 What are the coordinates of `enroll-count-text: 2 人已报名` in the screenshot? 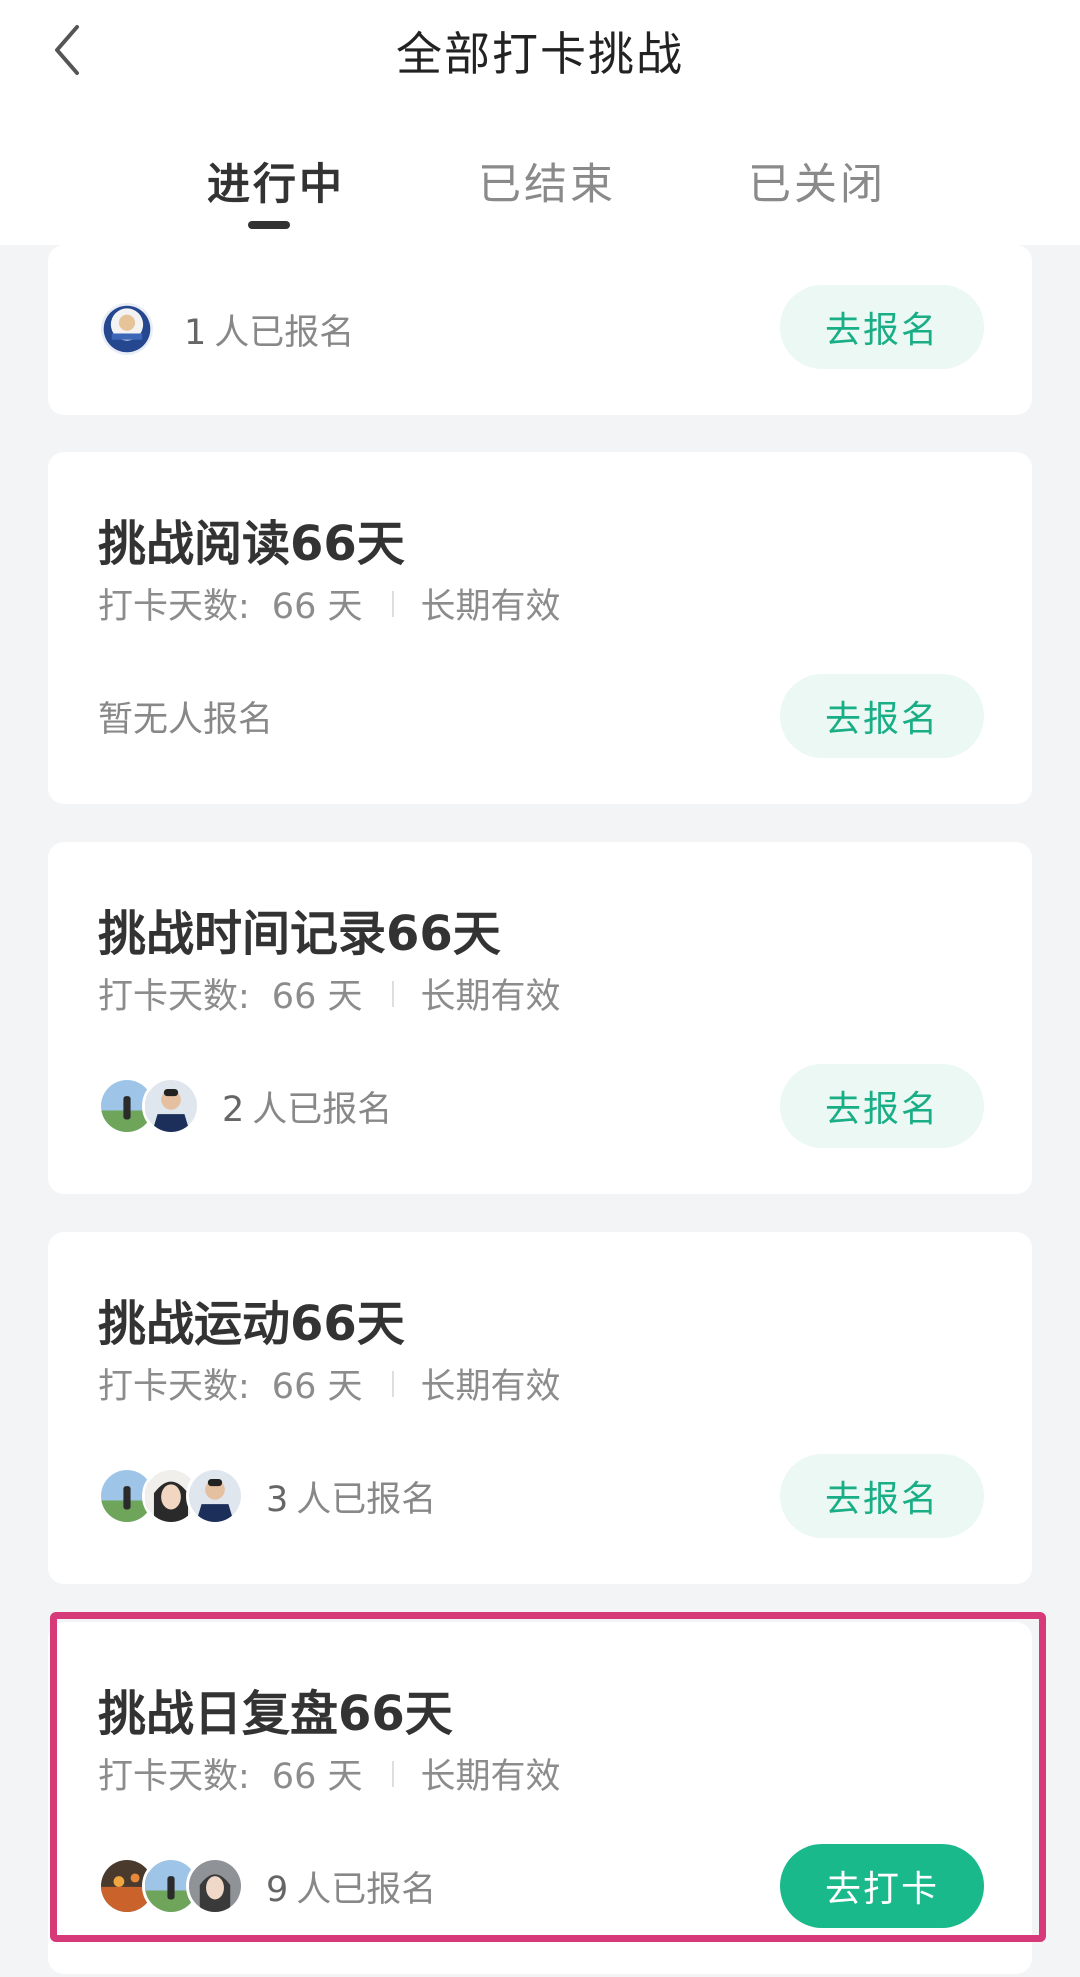 It's located at (307, 1109).